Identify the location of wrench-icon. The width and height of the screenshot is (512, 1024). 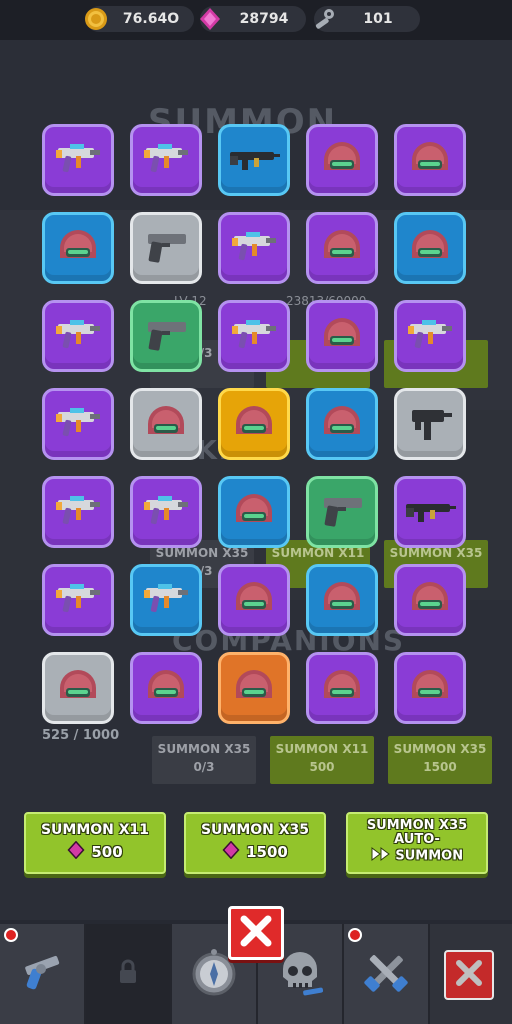
(324, 19).